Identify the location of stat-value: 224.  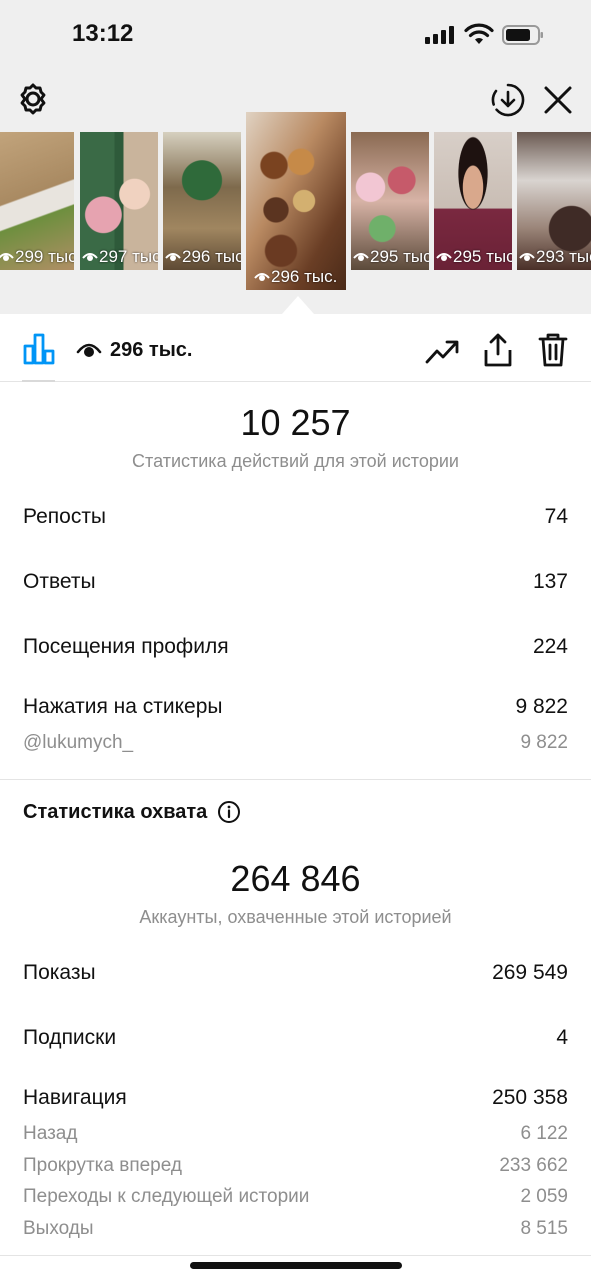
(550, 646).